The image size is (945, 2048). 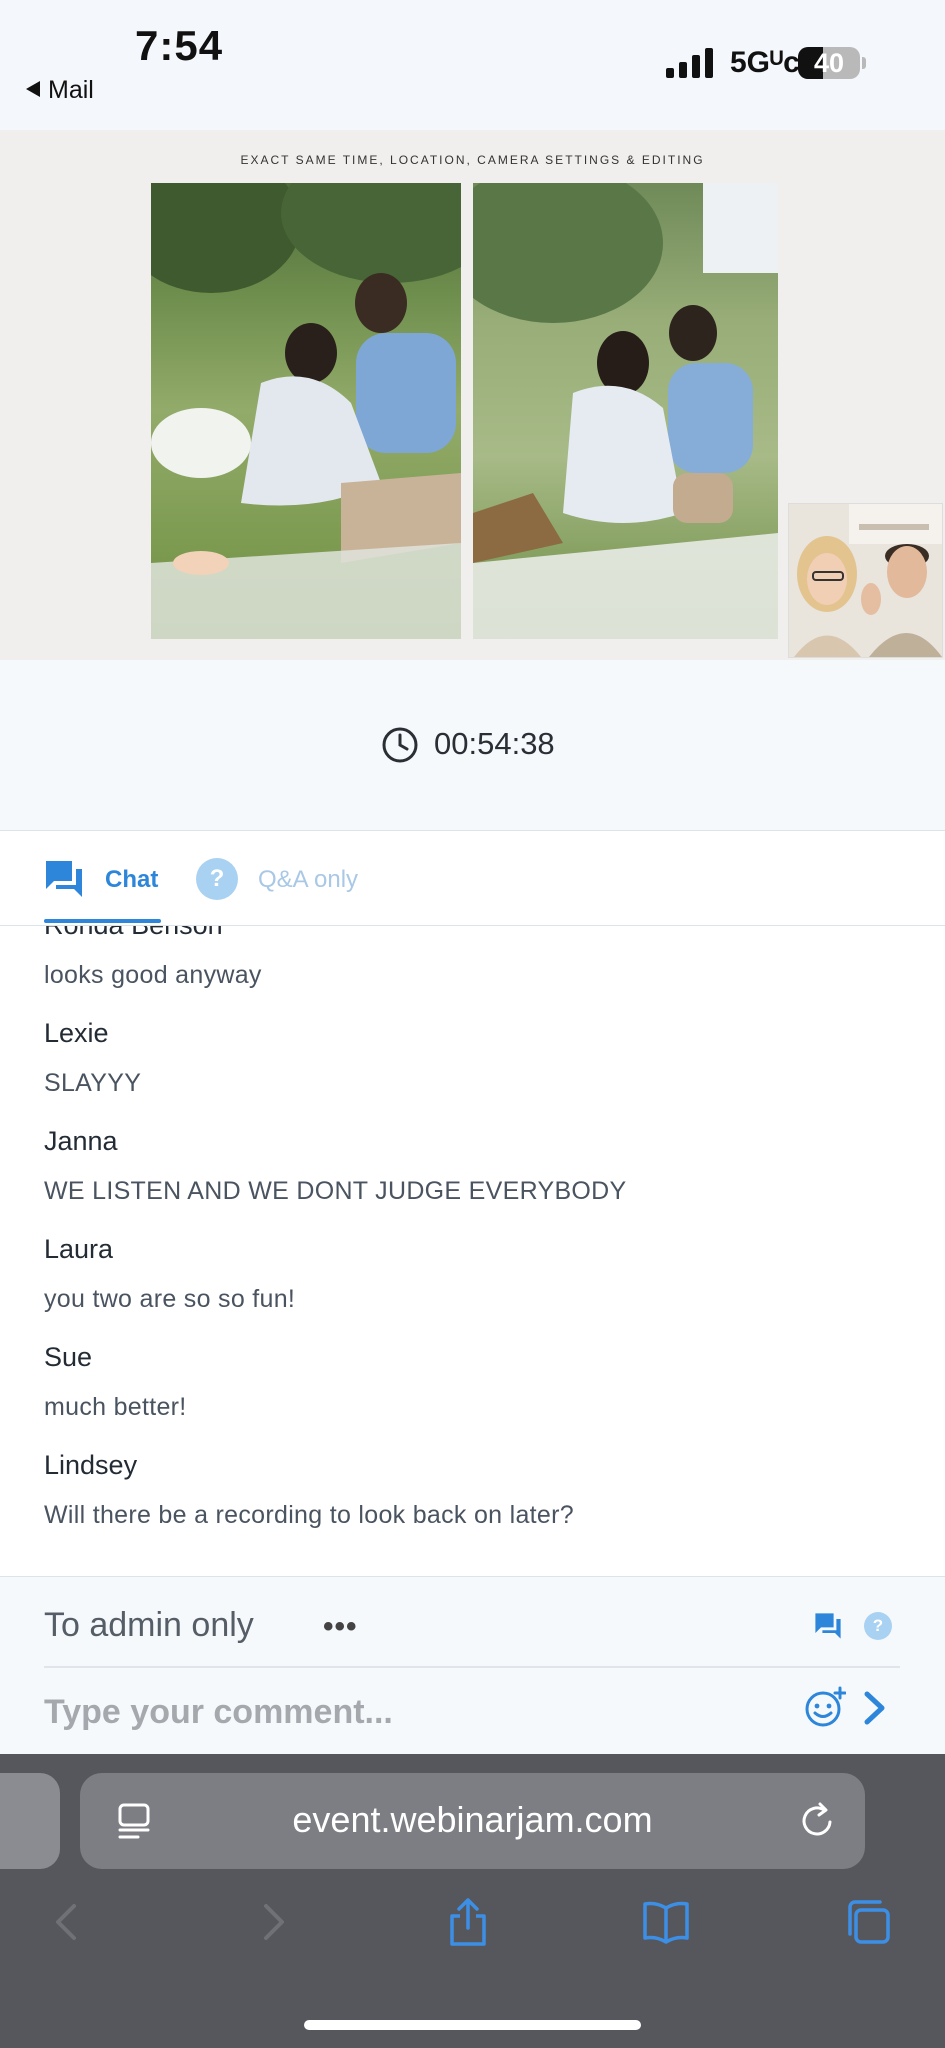 I want to click on presenter-camera-pip, so click(x=865, y=580).